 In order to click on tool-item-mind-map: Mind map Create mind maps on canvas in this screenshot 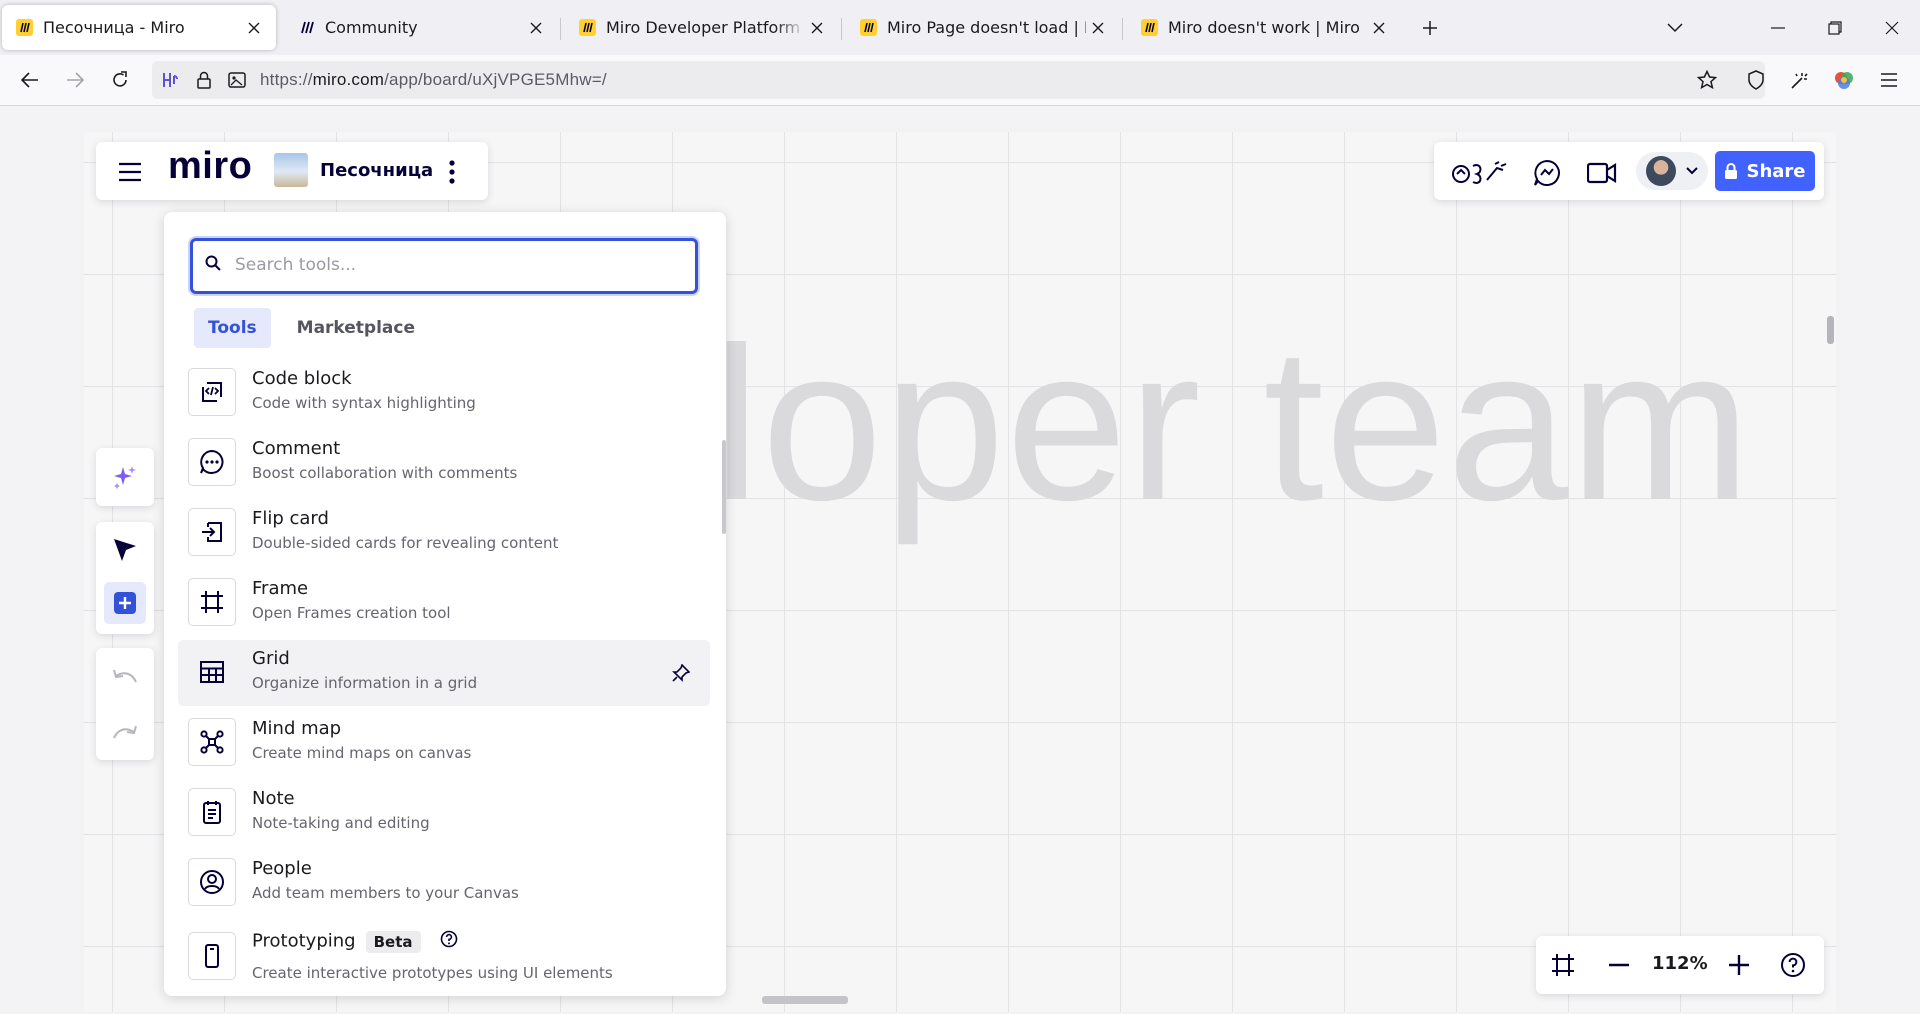, I will do `click(444, 743)`.